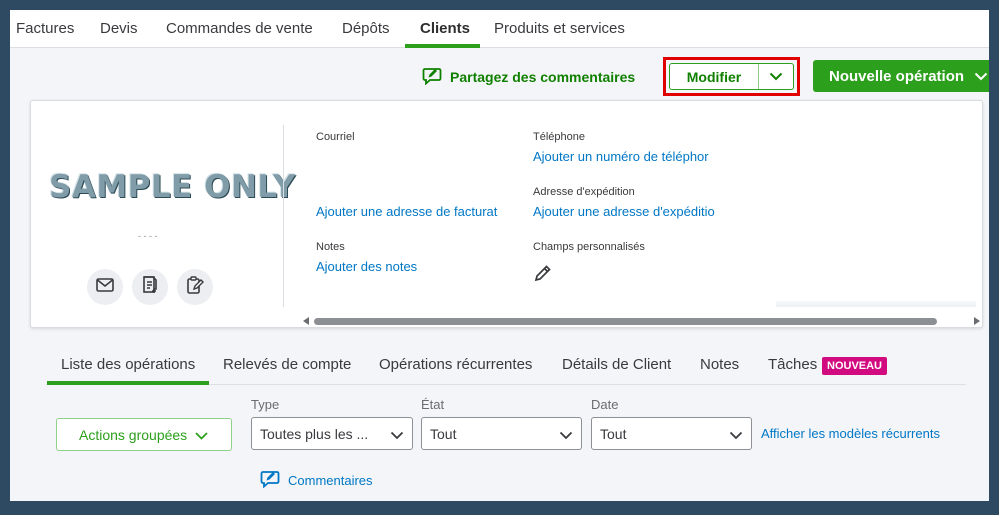  Describe the element at coordinates (443, 433) in the screenshot. I see `status-filter-value: Tout` at that location.